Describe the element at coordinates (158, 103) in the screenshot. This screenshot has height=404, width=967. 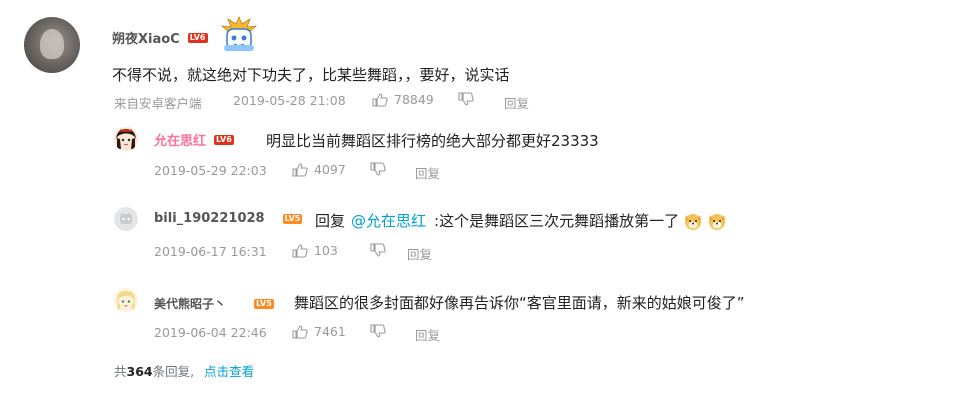
I see `comment-source: 来自安卓客户端` at that location.